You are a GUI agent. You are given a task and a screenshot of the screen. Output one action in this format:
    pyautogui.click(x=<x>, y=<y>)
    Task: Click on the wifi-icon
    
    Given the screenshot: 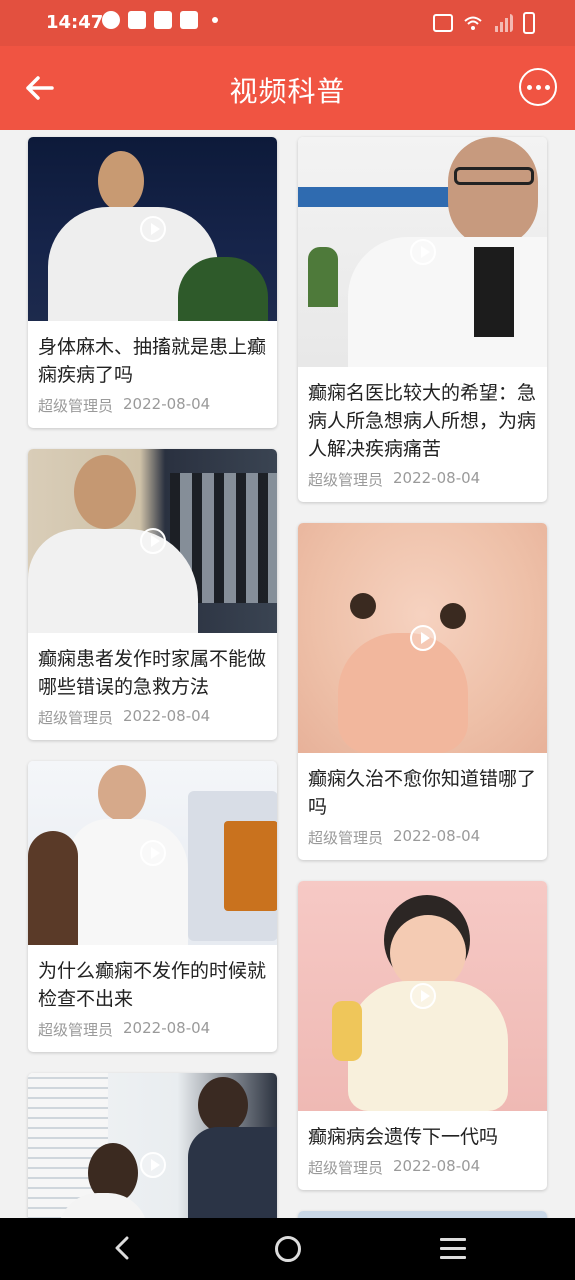 What is the action you would take?
    pyautogui.click(x=473, y=23)
    